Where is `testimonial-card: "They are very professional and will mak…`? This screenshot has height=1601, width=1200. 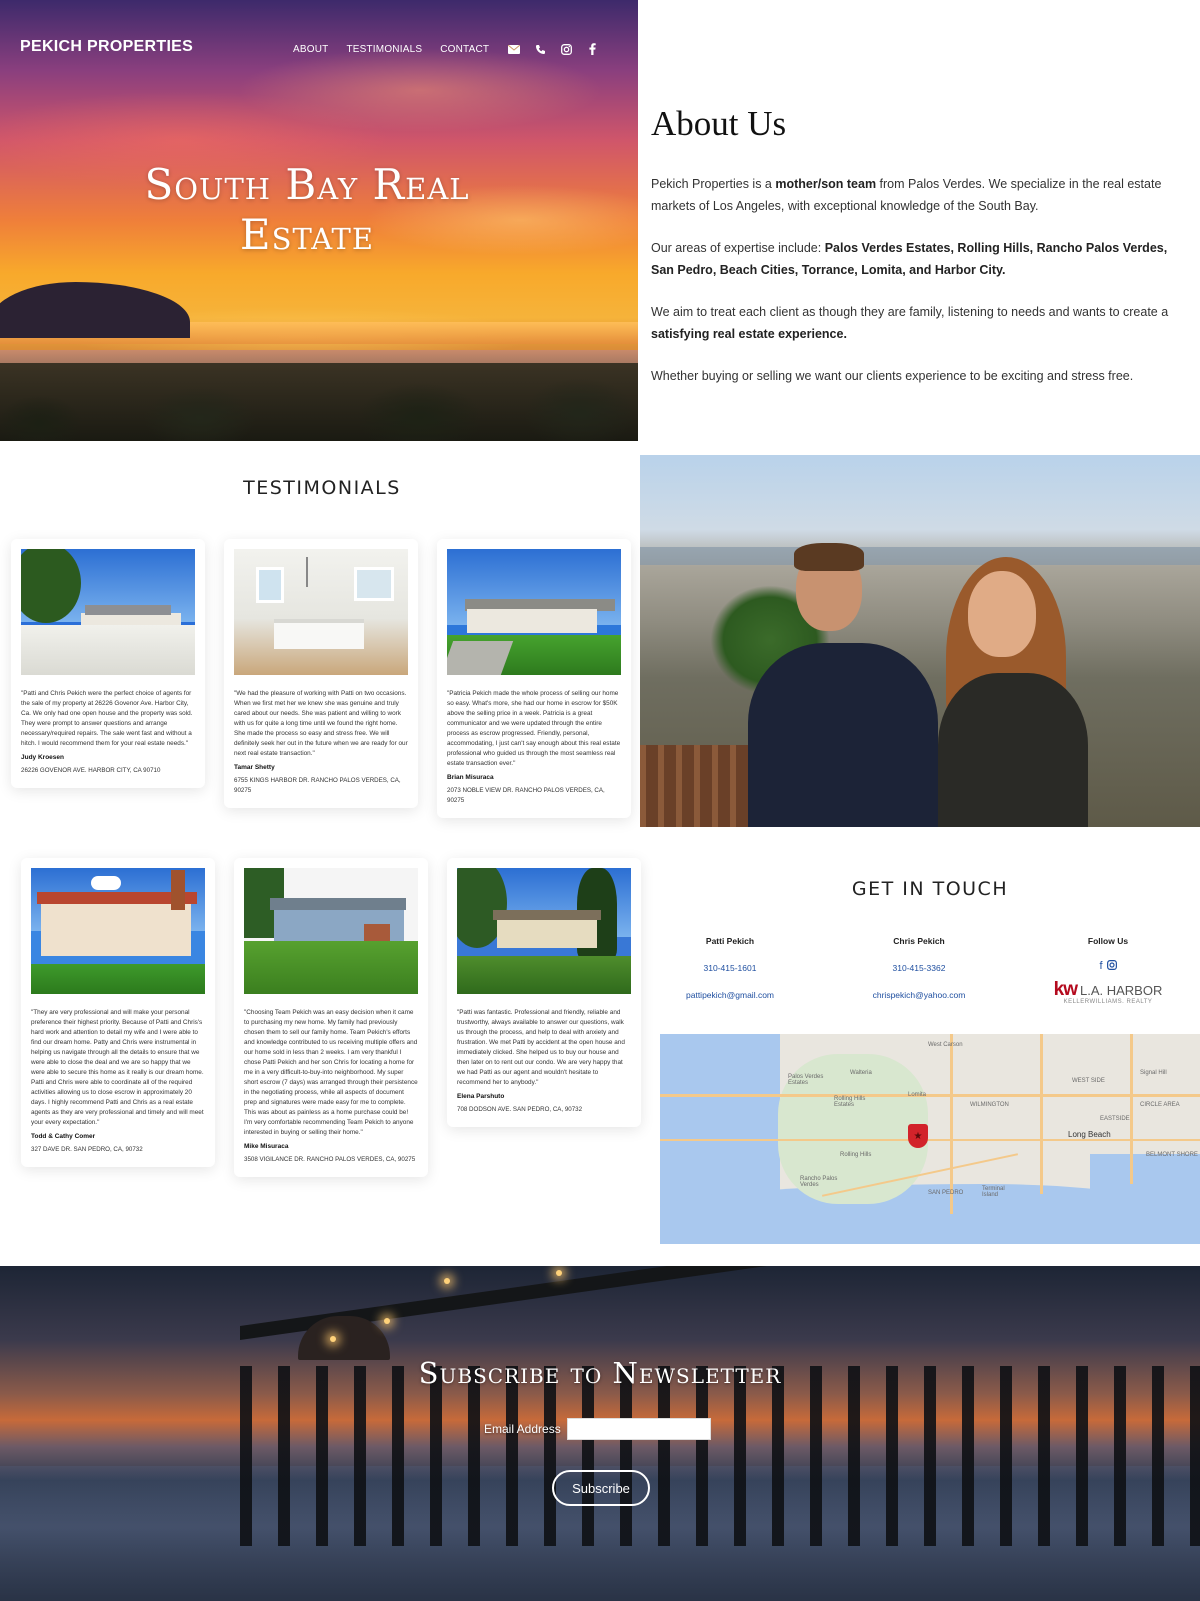 testimonial-card: "They are very professional and will mak… is located at coordinates (118, 1012).